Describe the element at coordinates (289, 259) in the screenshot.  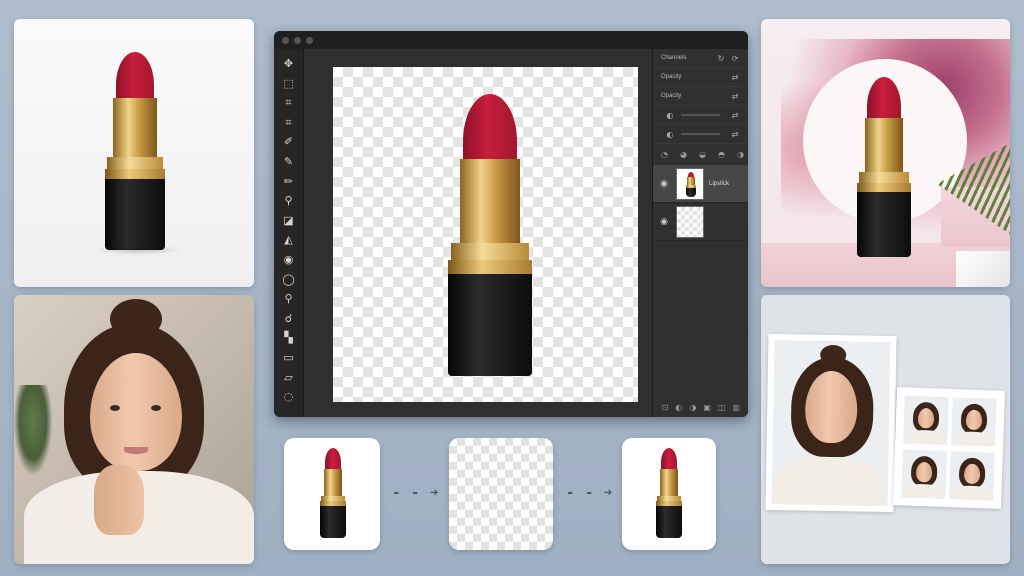
I see `blur-icon: ◉` at that location.